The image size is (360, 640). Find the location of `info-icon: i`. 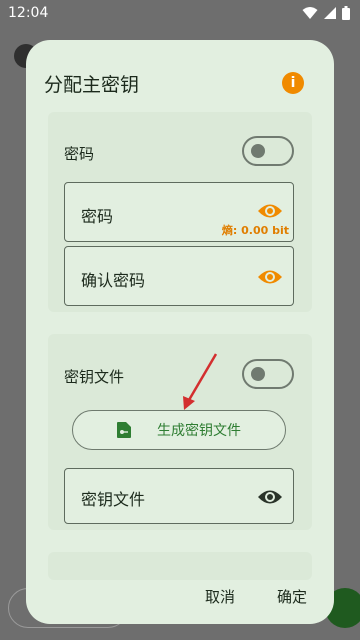

info-icon: i is located at coordinates (293, 83).